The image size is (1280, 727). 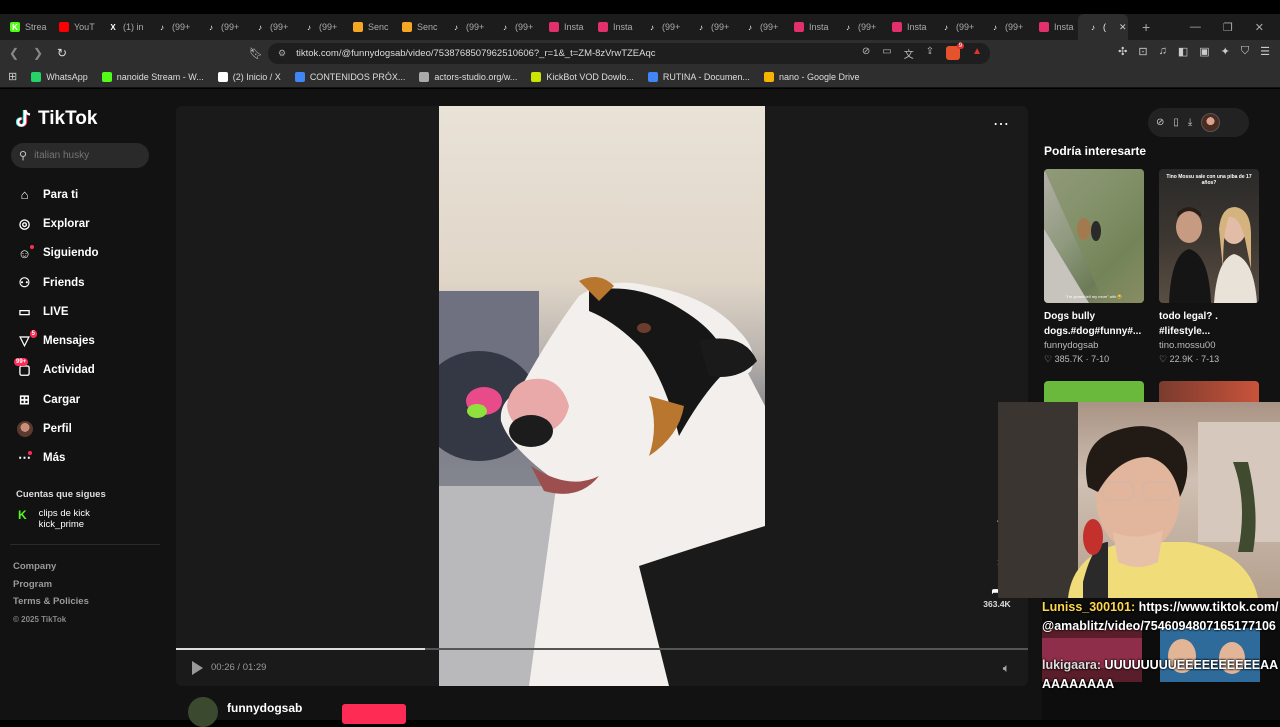 I want to click on thumbnail-overlay-text: Tino Mossu sale con una piba de 17 años?, so click(x=1209, y=180).